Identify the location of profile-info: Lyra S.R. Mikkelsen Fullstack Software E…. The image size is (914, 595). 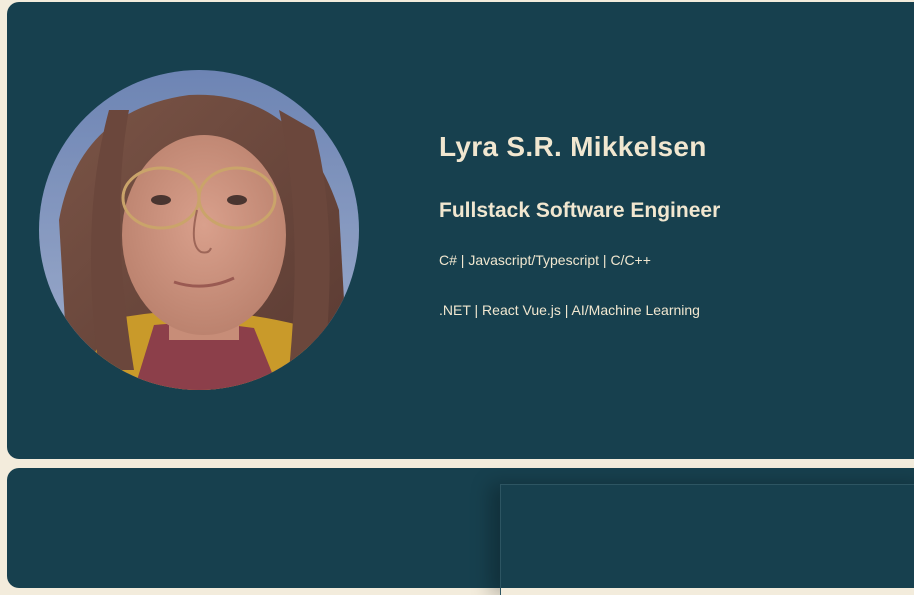
(579, 223).